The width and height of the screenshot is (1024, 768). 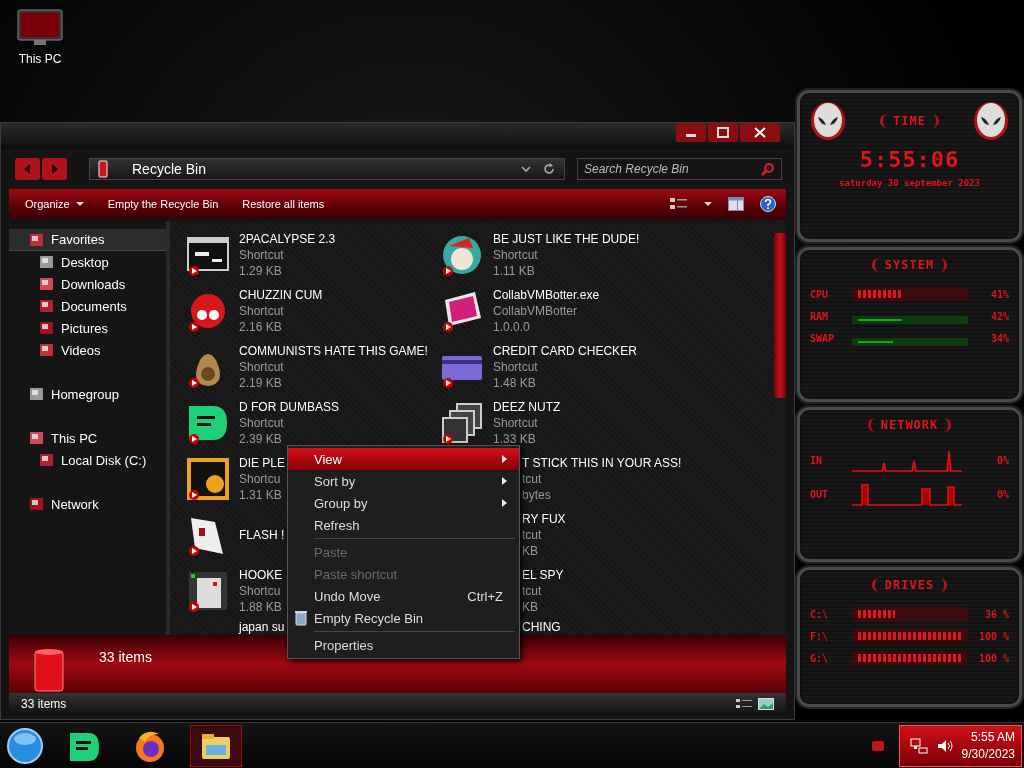 What do you see at coordinates (780, 428) in the screenshot?
I see `scrollbar` at bounding box center [780, 428].